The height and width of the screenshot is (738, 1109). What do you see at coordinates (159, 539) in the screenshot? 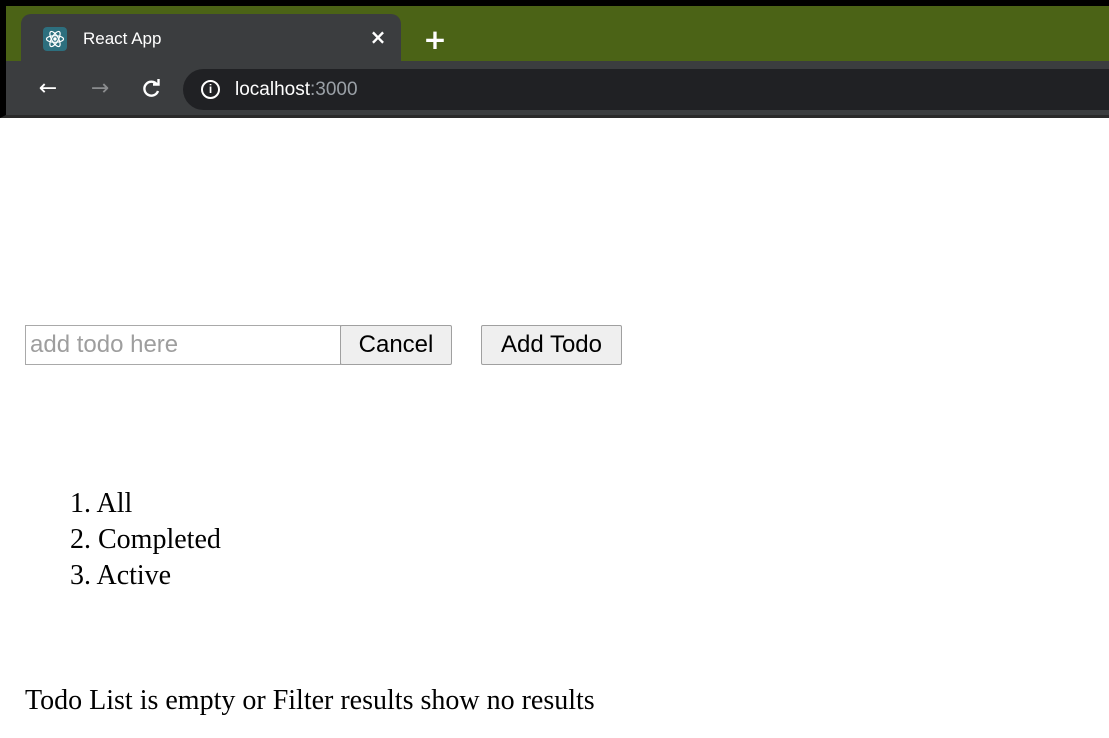
I see `filter-label: Completed` at bounding box center [159, 539].